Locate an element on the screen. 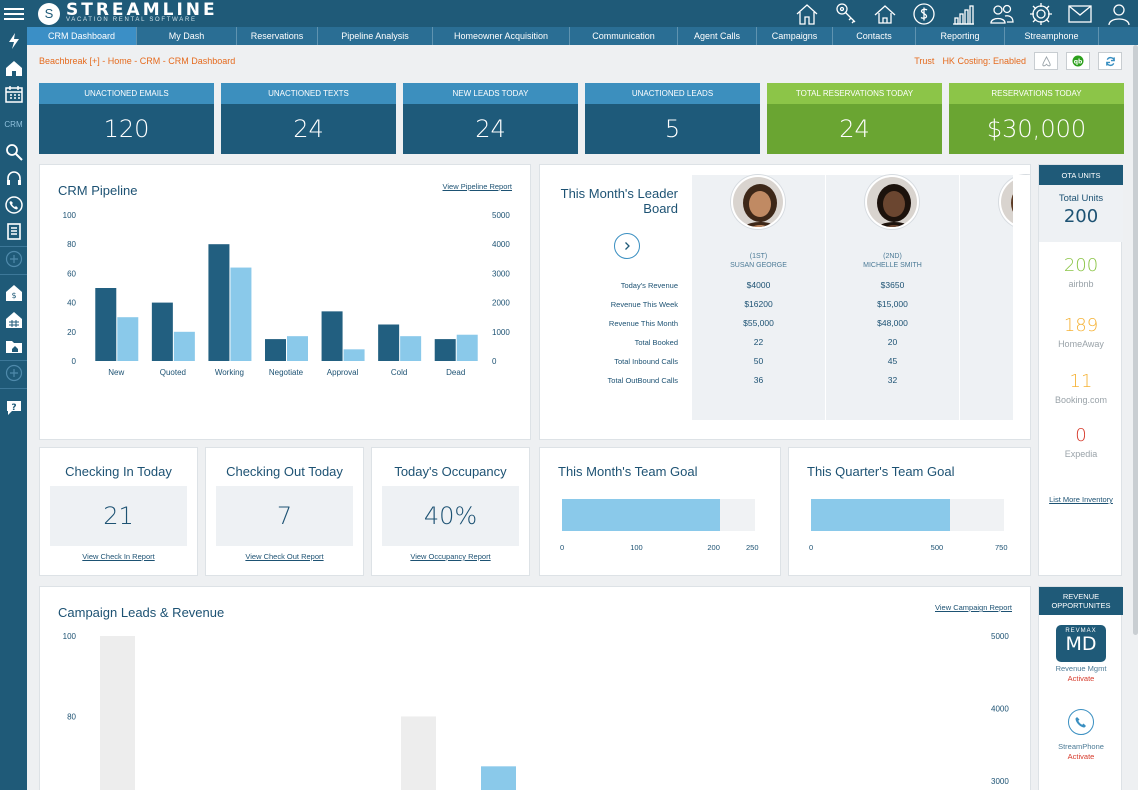 This screenshot has width=1138, height=790. leader-board-title: This Month's Leader Board is located at coordinates (619, 201).